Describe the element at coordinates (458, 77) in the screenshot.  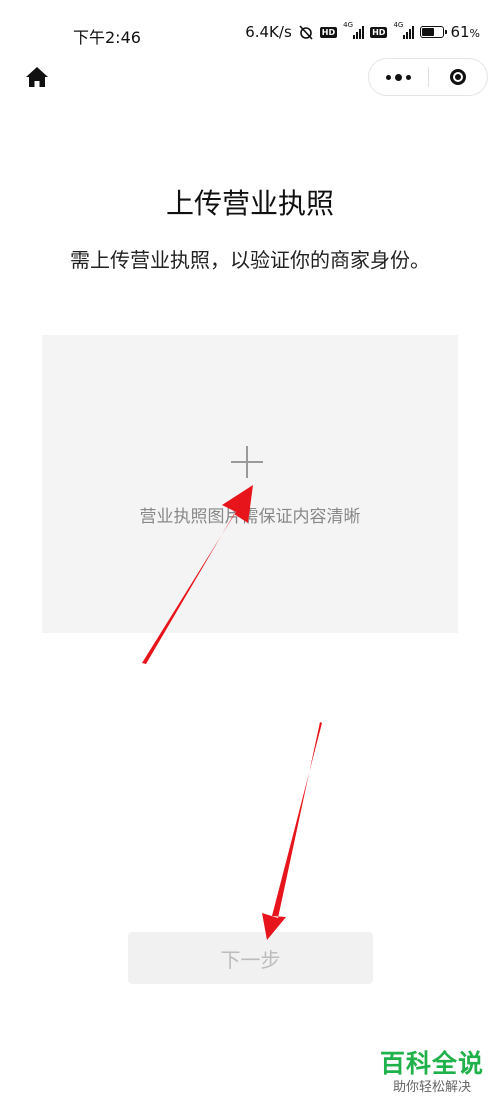
I see `target-close-icon` at that location.